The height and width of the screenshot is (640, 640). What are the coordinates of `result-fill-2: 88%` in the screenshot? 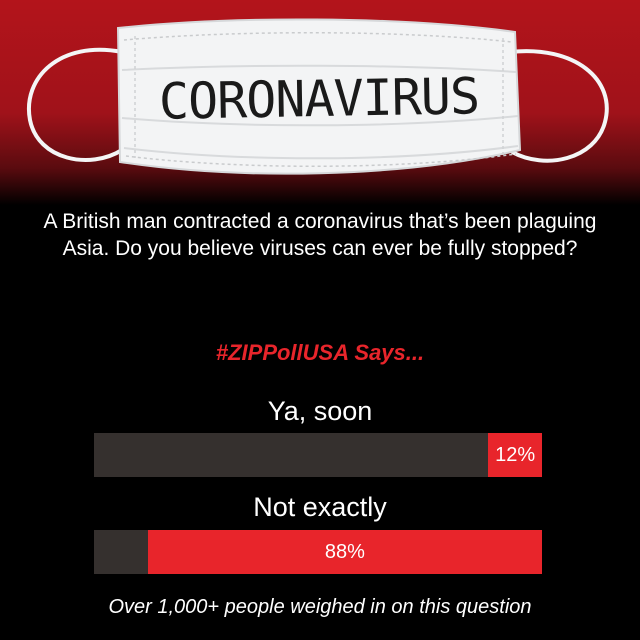 It's located at (344, 552).